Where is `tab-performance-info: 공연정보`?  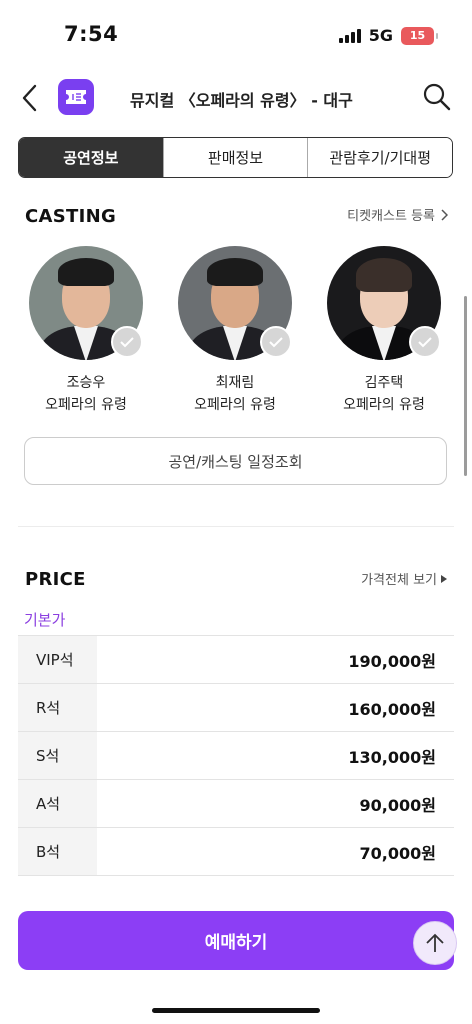
tab-performance-info: 공연정보 is located at coordinates (91, 157).